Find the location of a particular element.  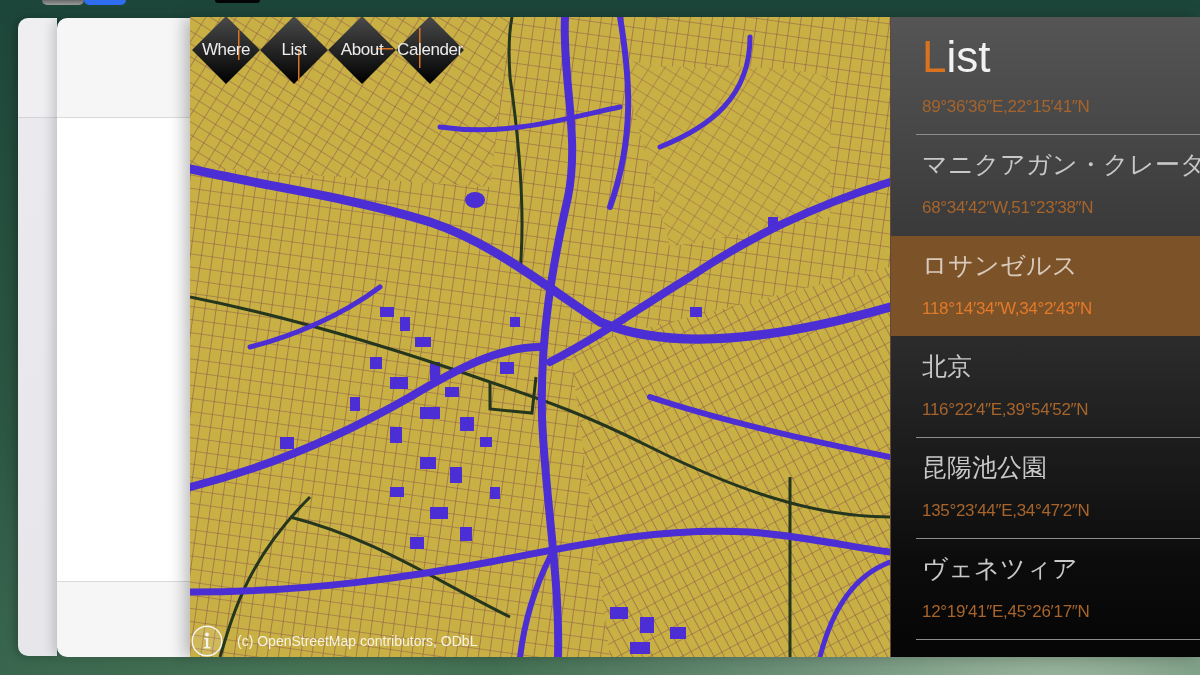

list-item: 昆陽池公園 135°23′44″E,34°47′2″N is located at coordinates (1045, 488).